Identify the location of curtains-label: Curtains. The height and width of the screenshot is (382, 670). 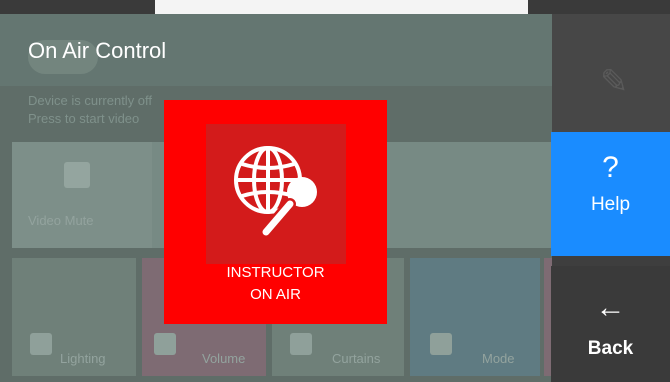
(356, 358).